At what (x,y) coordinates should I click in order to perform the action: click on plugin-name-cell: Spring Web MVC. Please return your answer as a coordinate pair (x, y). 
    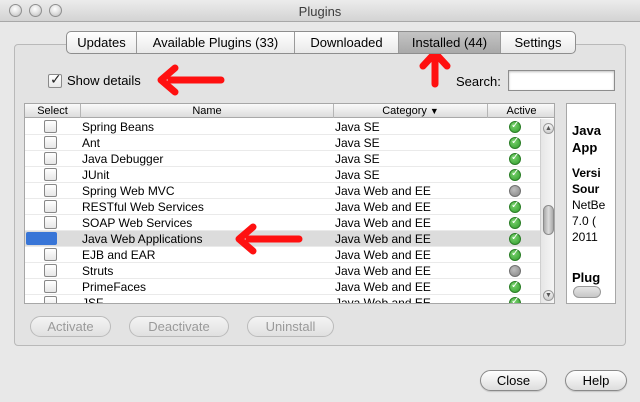
    Looking at the image, I should click on (128, 191).